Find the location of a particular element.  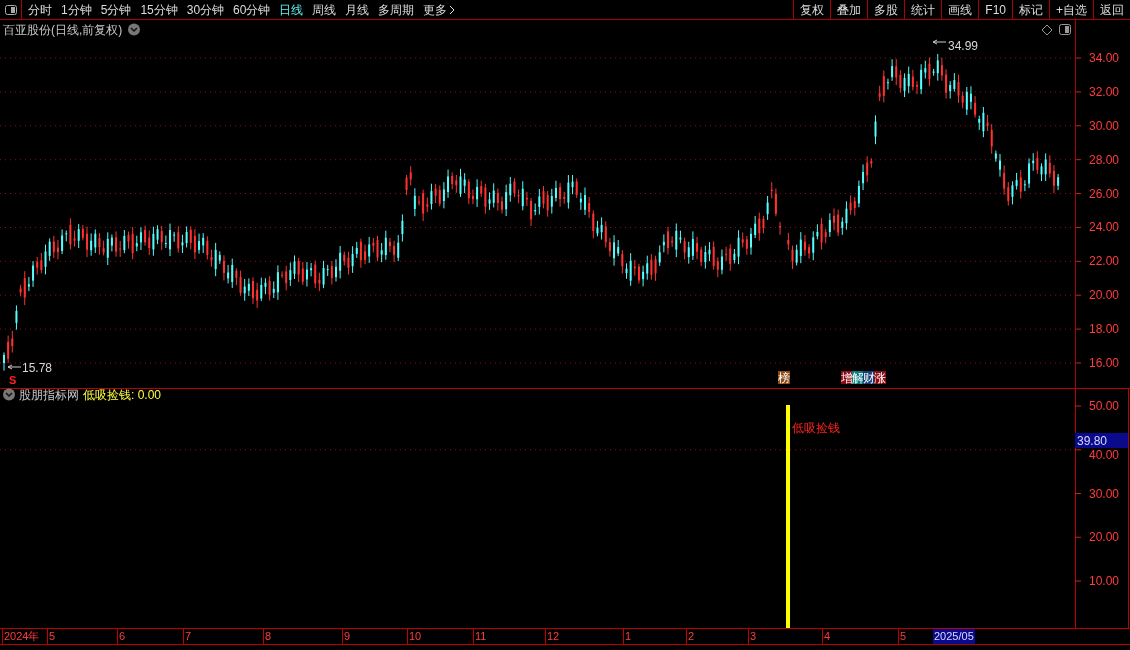

toolbar-button: F10 is located at coordinates (995, 9).